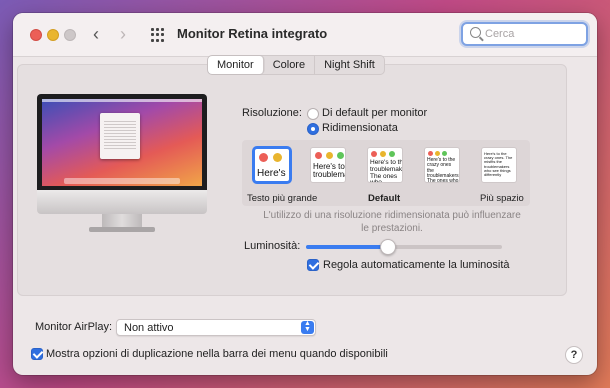  Describe the element at coordinates (307, 327) in the screenshot. I see `popup-arrows-icon: ▲ ▼` at that location.